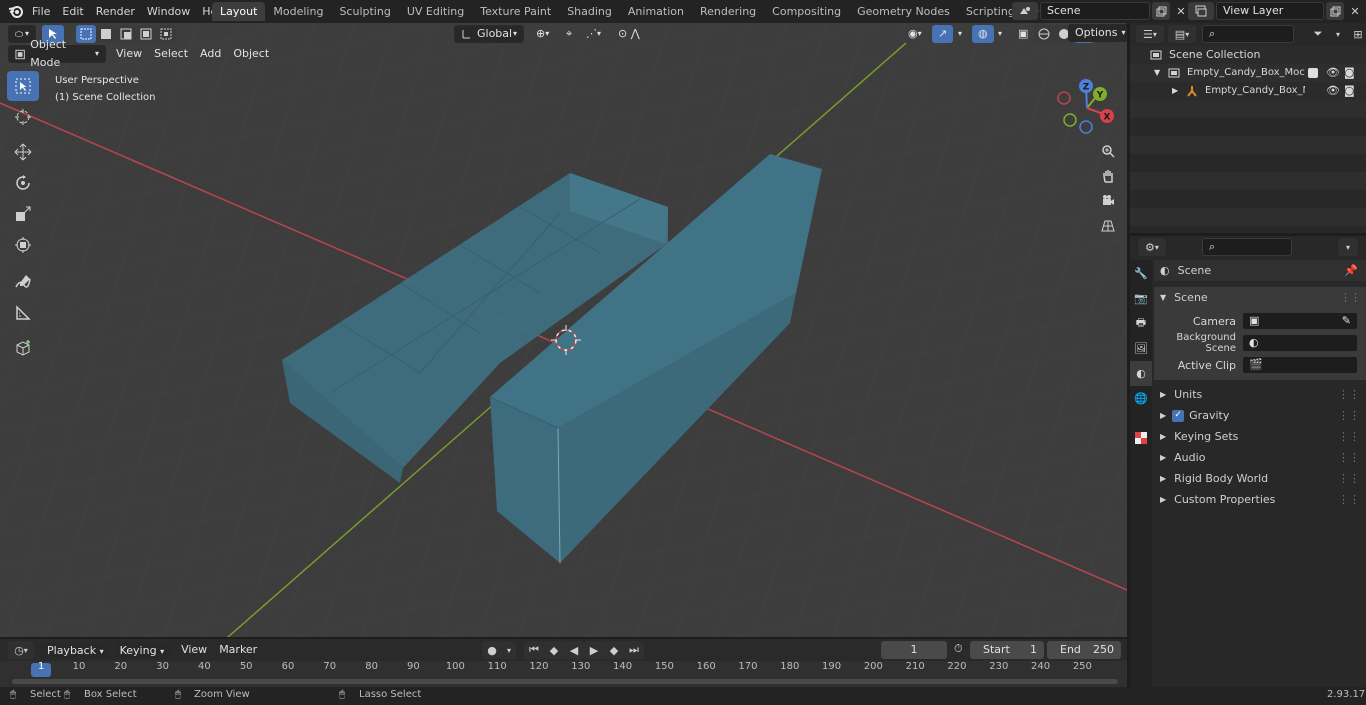  I want to click on outliner-row-collection: ▼ Empty_Candy_Box_Mockup_t 👁 ◙, so click(1248, 73).